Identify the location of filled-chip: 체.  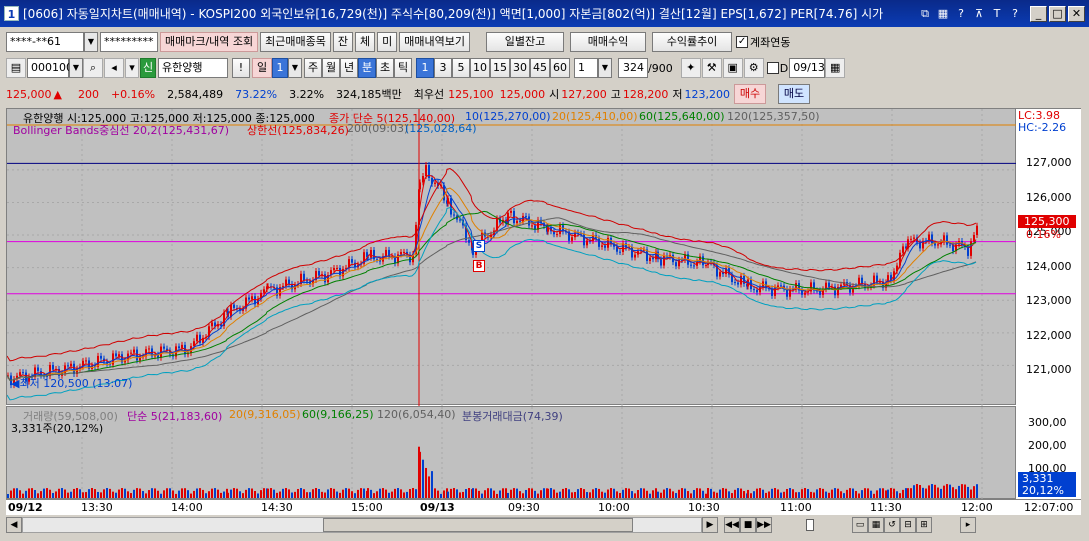
(365, 42).